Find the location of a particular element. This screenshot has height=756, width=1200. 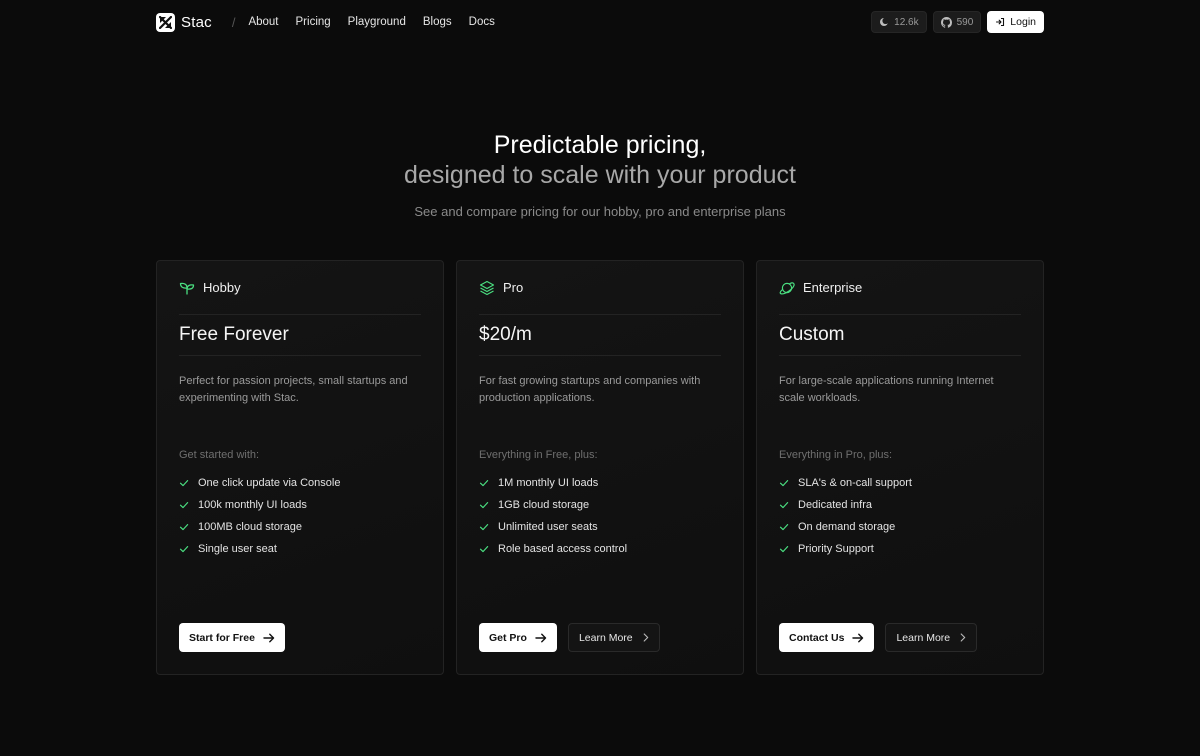

plan-header: Enterprise is located at coordinates (900, 288).